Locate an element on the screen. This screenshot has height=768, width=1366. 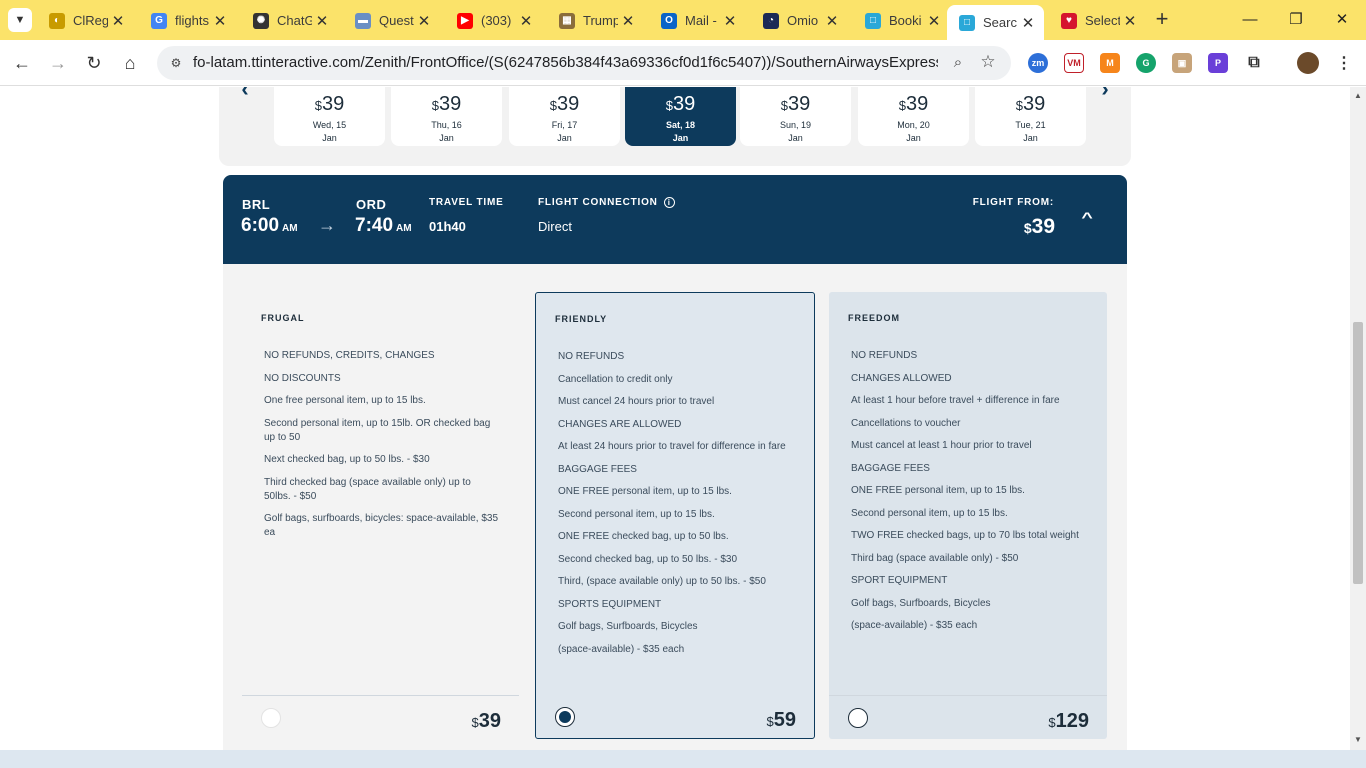
fare-name: FRIENDLY is located at coordinates (581, 319).